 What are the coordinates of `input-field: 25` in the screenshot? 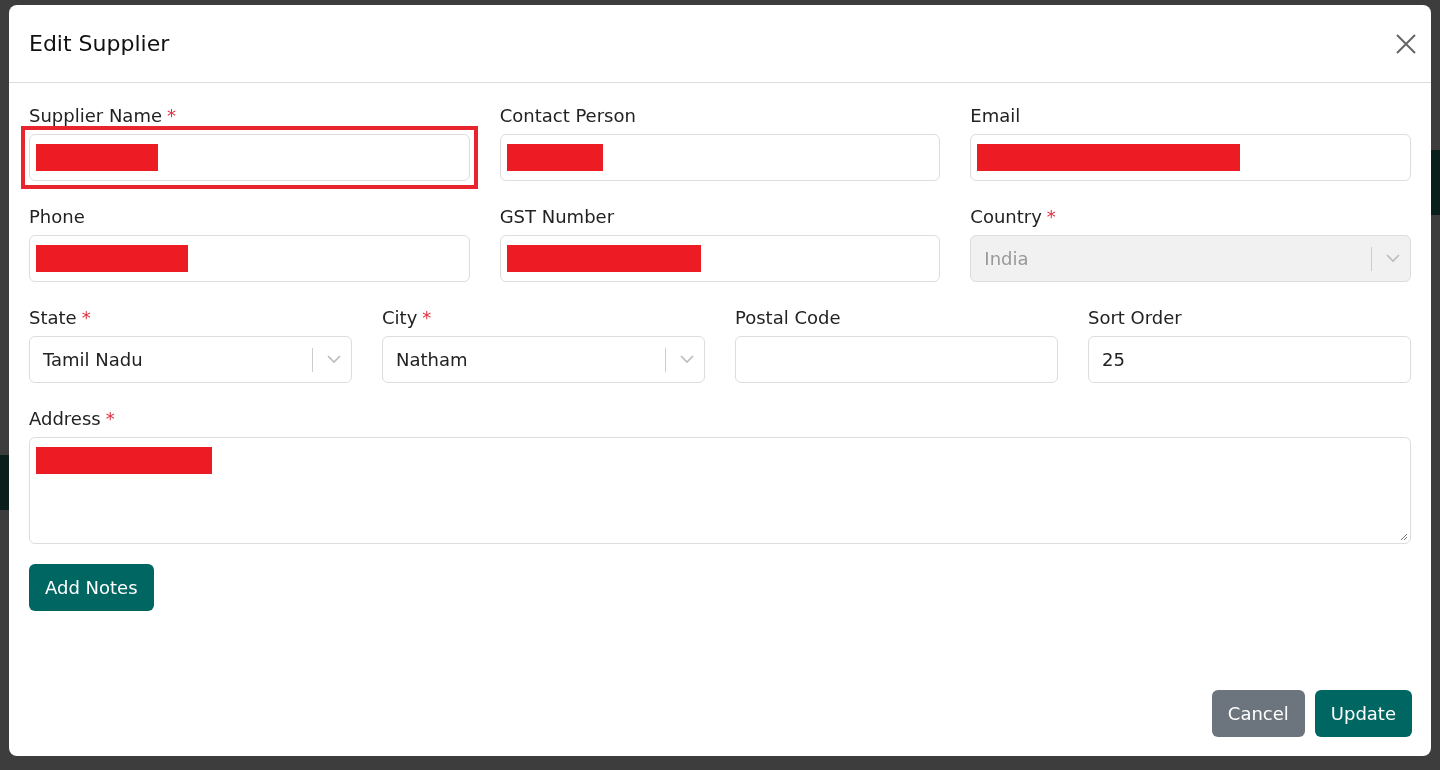 It's located at (1249, 359).